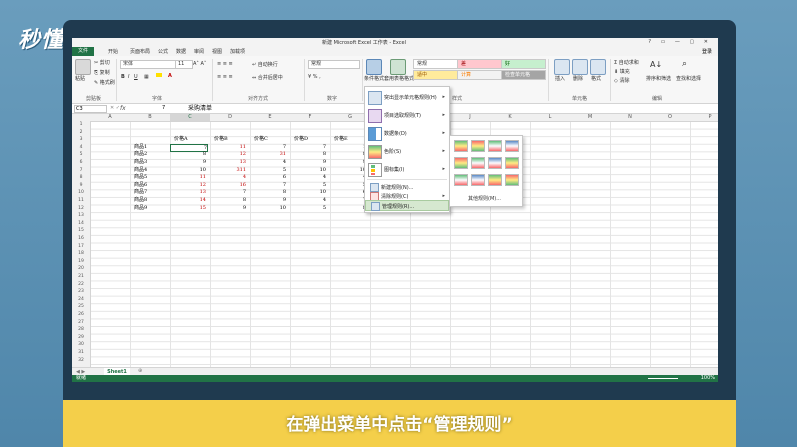 Image resolution: width=797 pixels, height=447 pixels. I want to click on value-cell: 31, so click(268, 154).